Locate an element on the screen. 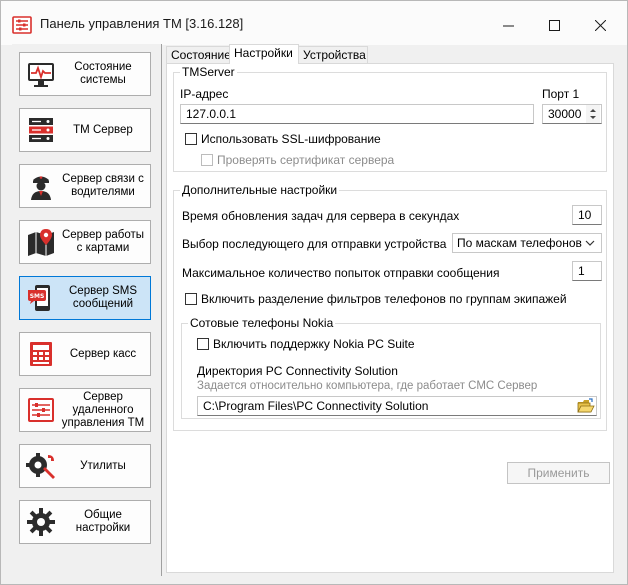  ssl-checkbox is located at coordinates (191, 139).